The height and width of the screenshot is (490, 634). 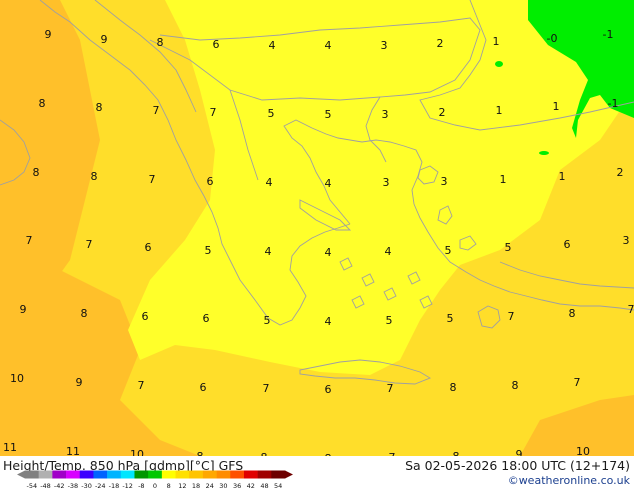 I want to click on legend-tick-label: 42, so click(x=251, y=486).